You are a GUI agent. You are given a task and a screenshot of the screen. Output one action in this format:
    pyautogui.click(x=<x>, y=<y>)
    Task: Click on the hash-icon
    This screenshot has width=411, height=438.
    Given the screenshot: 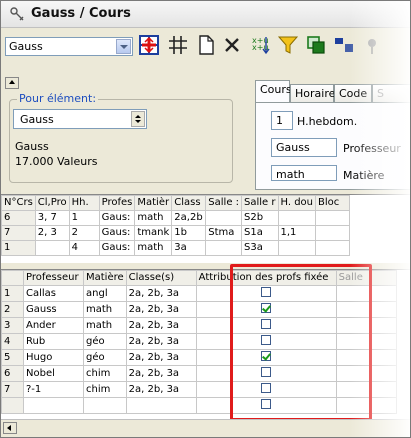 What is the action you would take?
    pyautogui.click(x=178, y=45)
    